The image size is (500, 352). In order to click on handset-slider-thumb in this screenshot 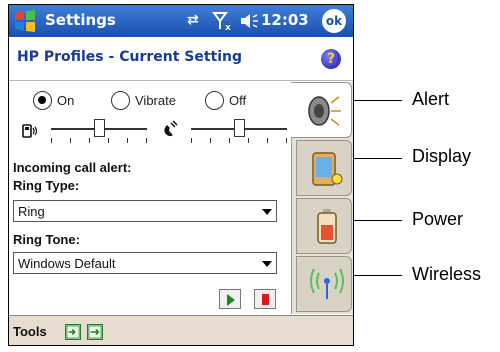, I will do `click(239, 128)`.